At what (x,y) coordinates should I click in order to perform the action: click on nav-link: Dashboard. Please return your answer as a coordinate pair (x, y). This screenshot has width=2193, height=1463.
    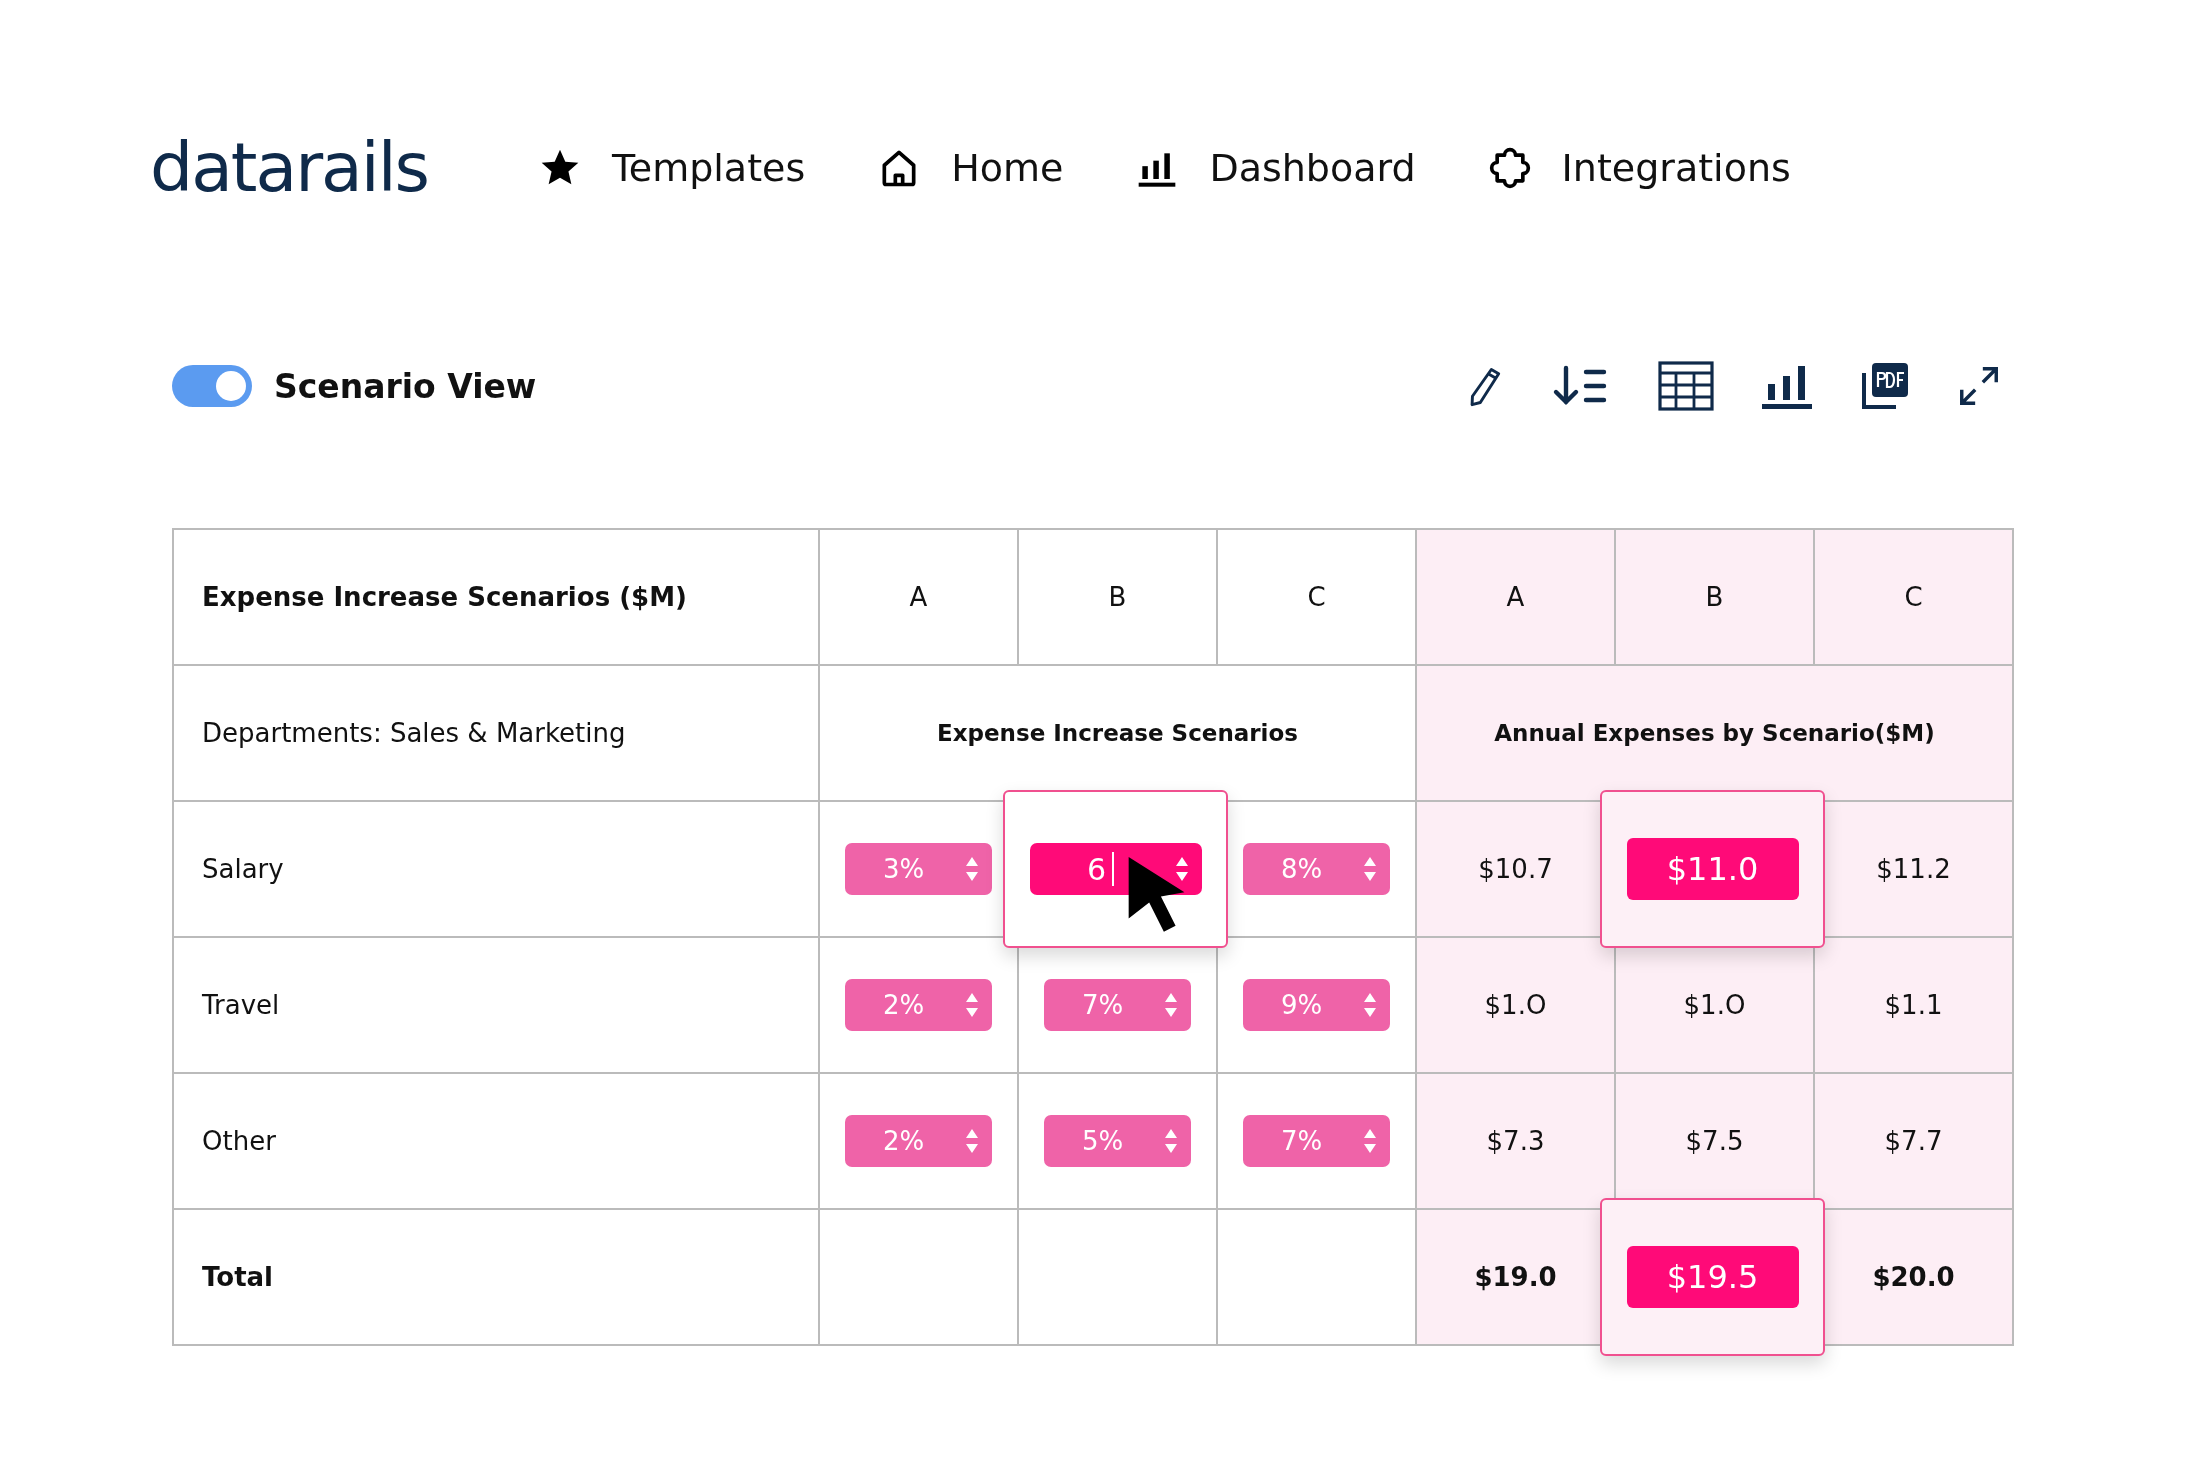
    Looking at the image, I should click on (1275, 168).